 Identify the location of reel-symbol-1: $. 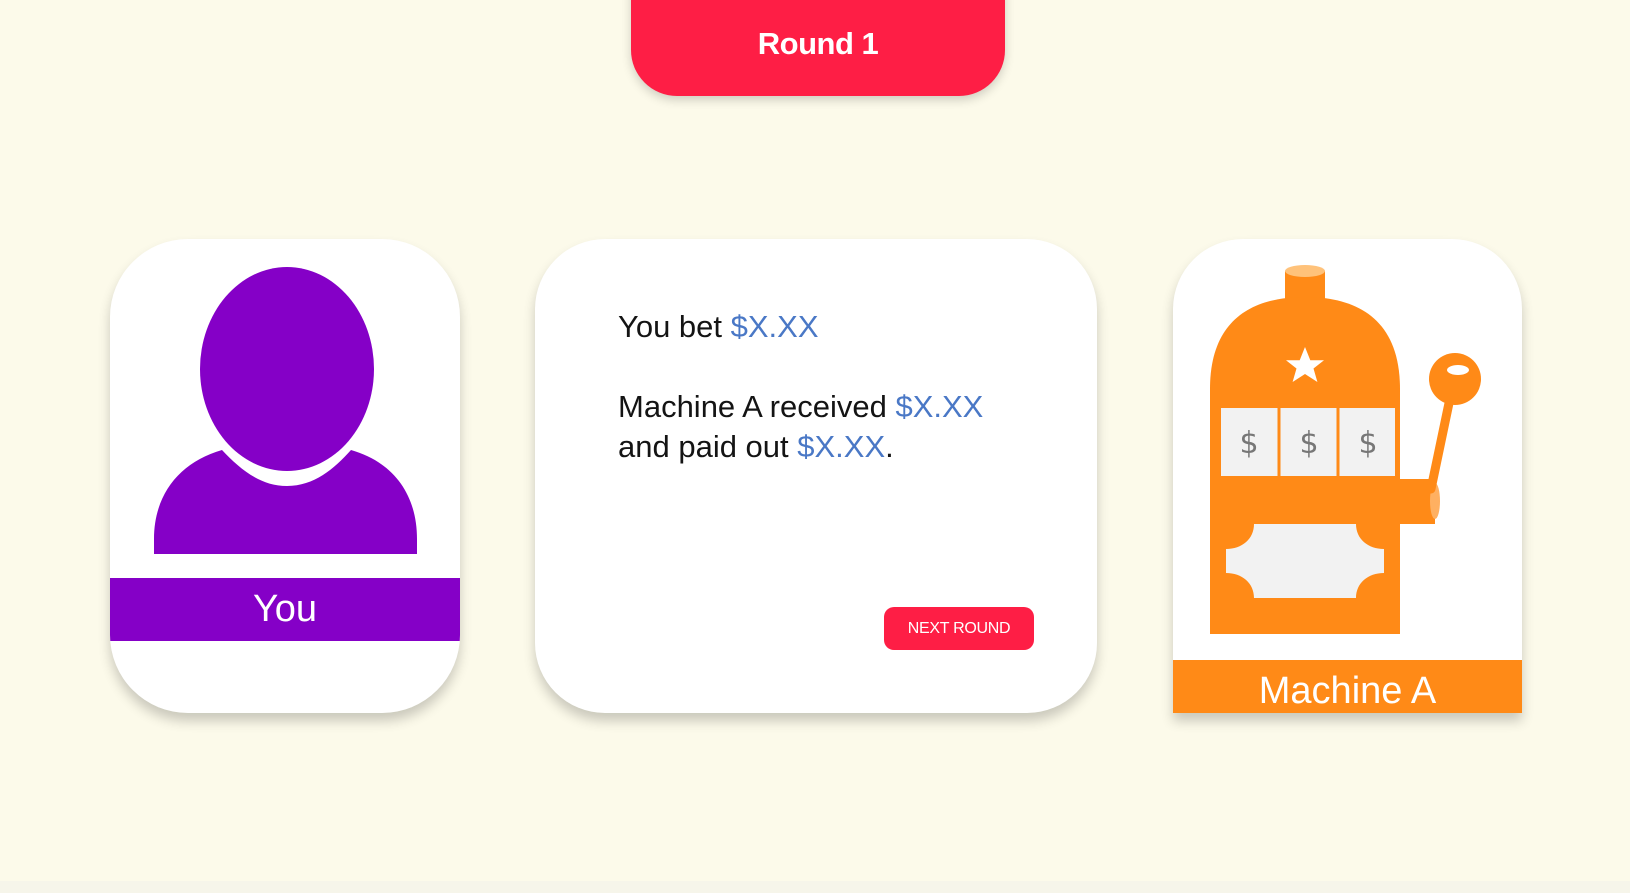
(1248, 443).